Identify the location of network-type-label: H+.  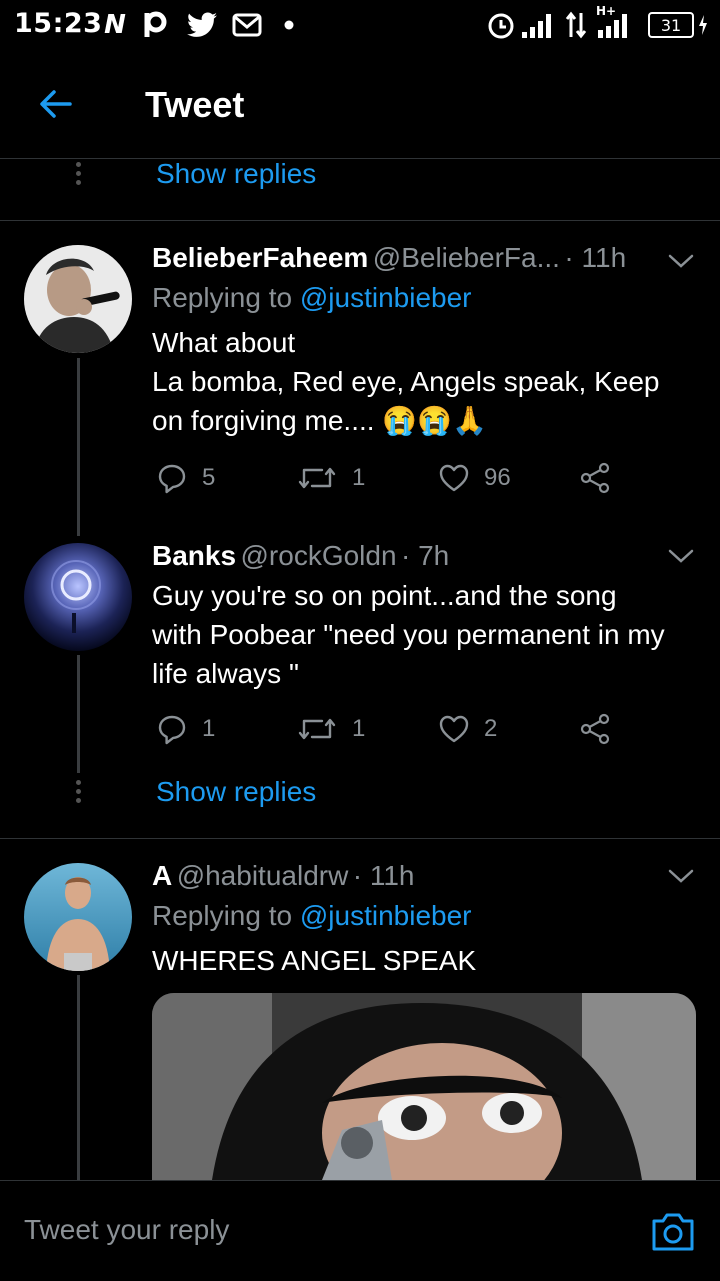
(606, 11).